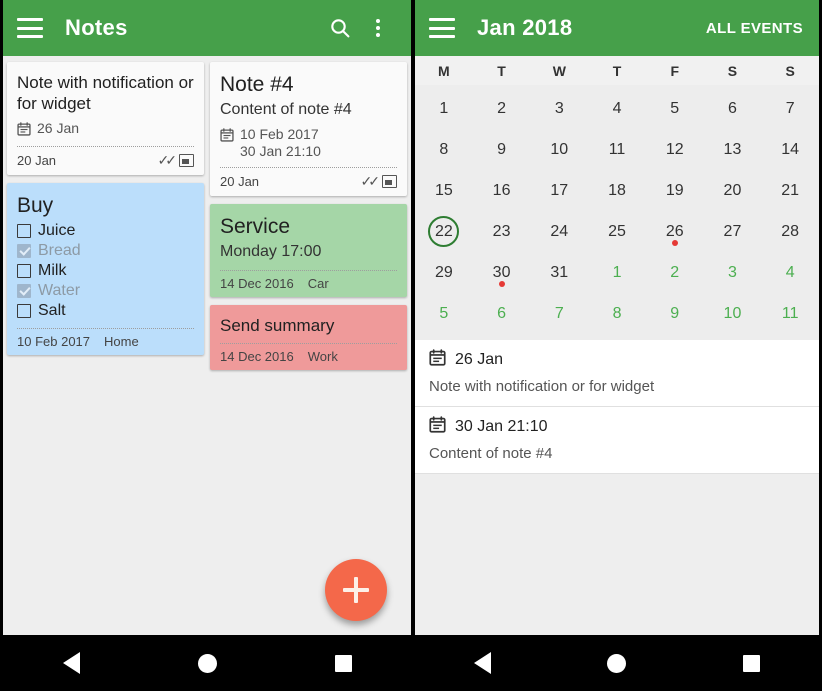  I want to click on calendar-day-cell: 31, so click(559, 272).